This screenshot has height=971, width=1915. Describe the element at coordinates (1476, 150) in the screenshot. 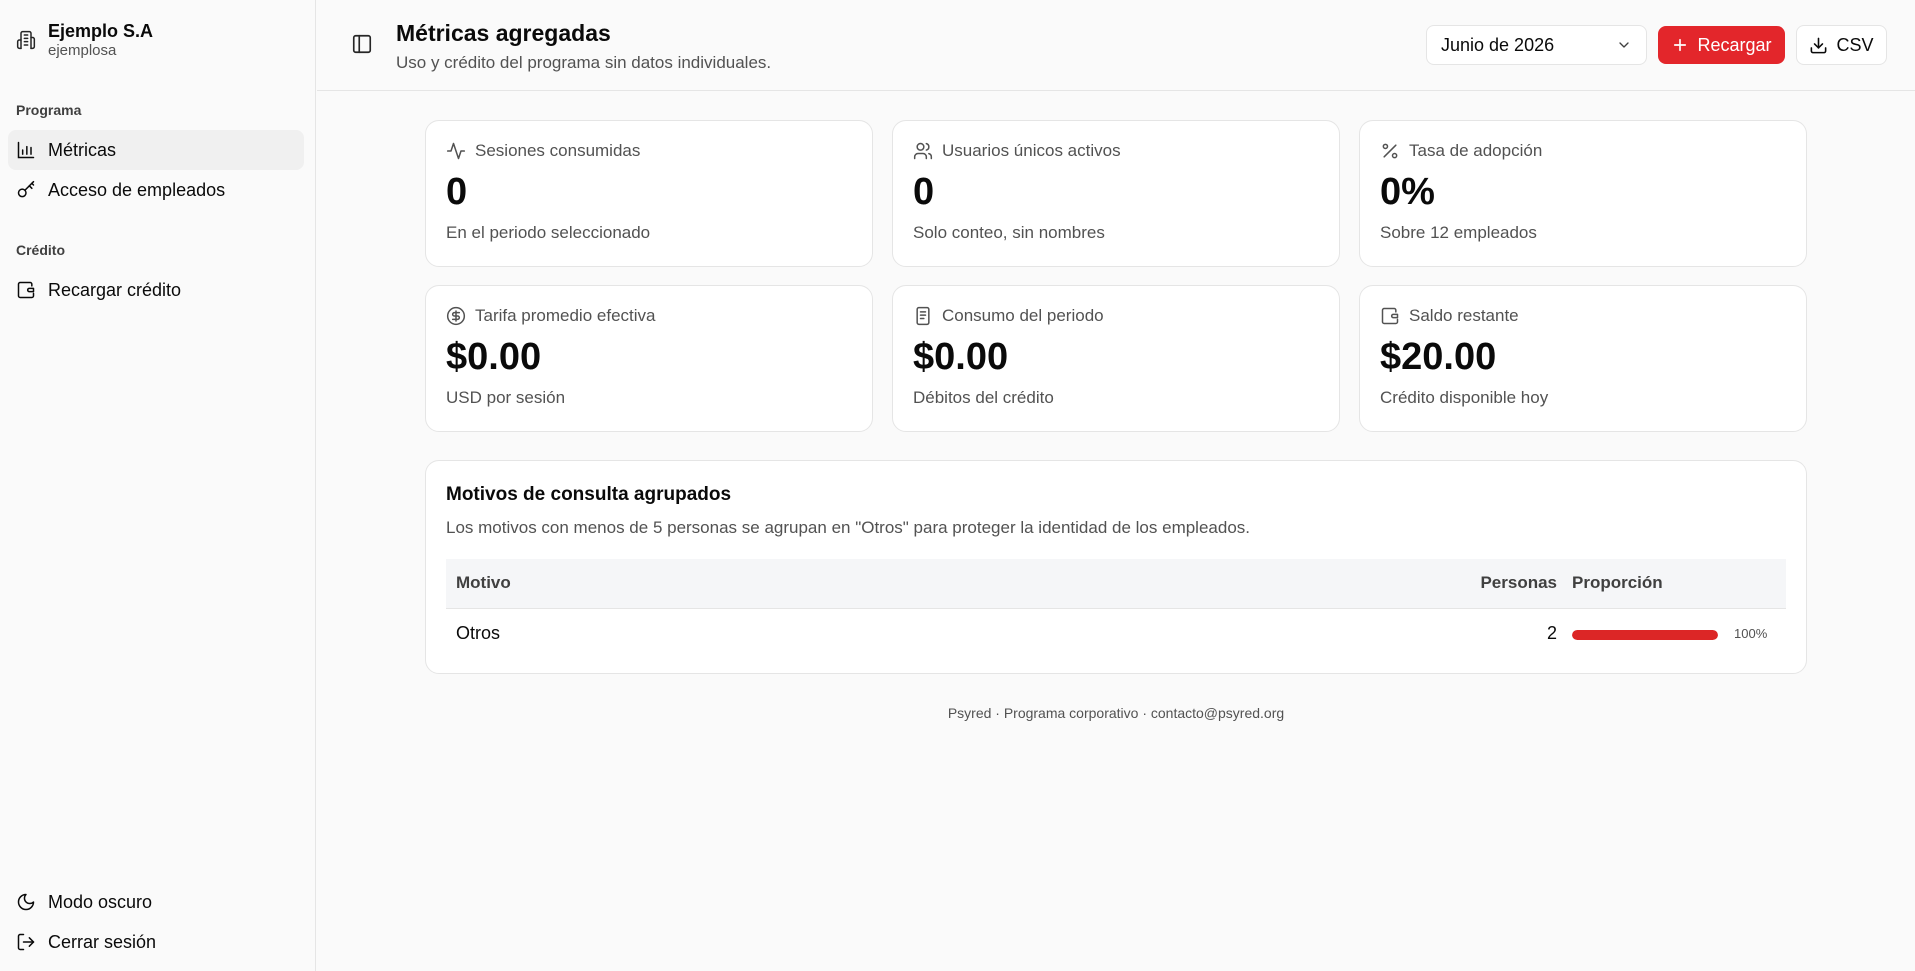

I see `card-label: Tasa de adopción` at that location.